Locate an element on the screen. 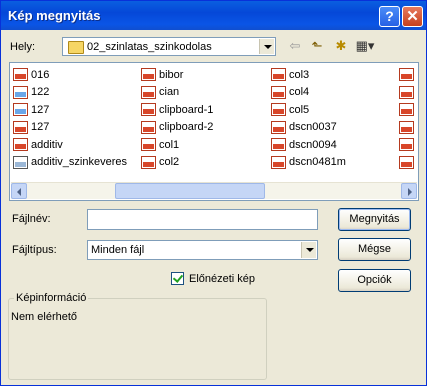  help-button: ? is located at coordinates (389, 16).